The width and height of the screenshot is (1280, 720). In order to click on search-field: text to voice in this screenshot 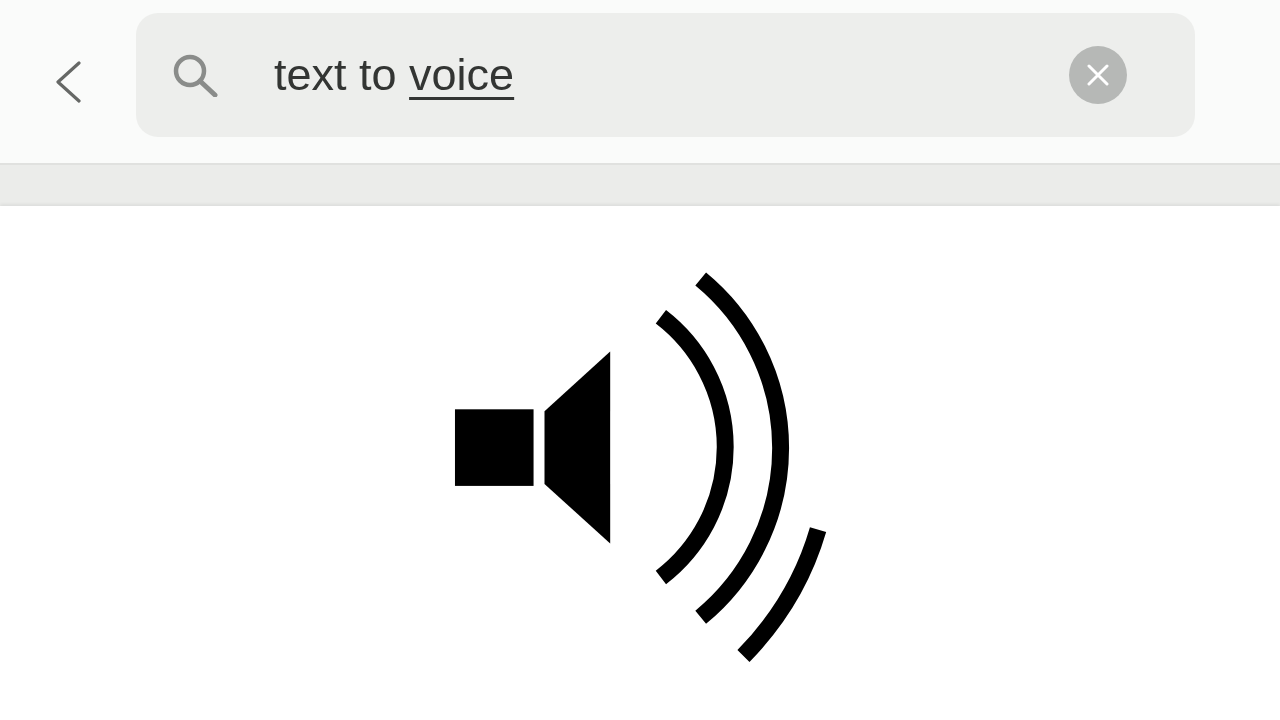, I will do `click(665, 74)`.